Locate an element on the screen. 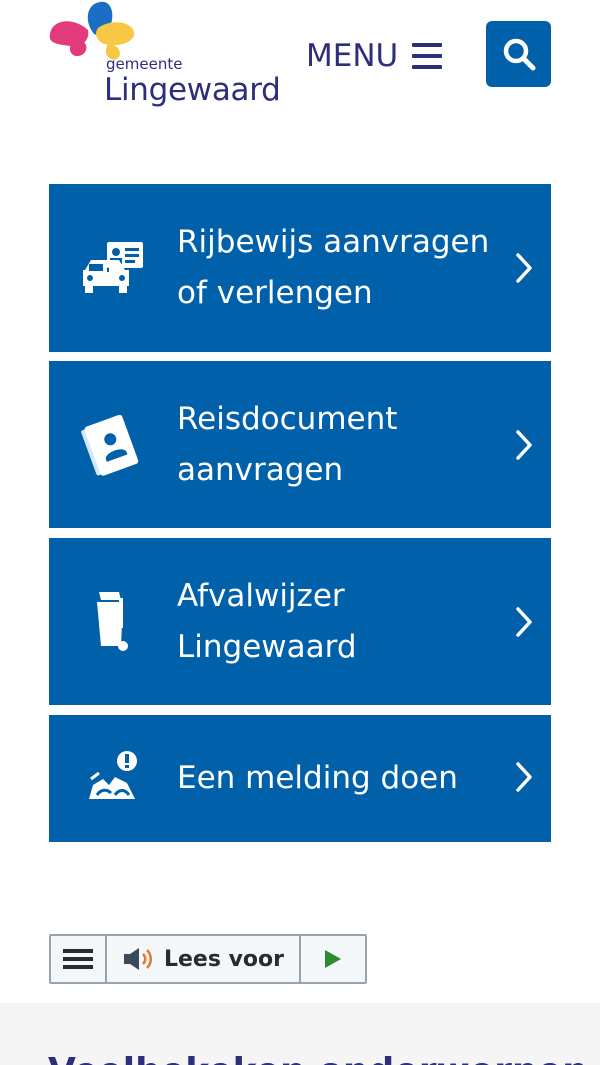 The width and height of the screenshot is (600, 1065). tile-rijbewijs: Rijbewijs aanvragen of verlengen is located at coordinates (300, 268).